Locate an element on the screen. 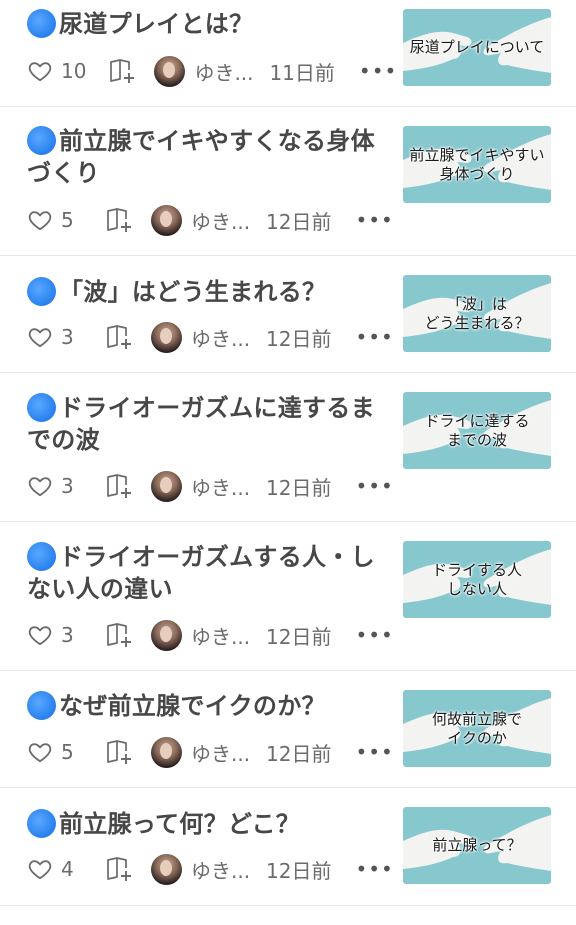  divider is located at coordinates (288, 905).